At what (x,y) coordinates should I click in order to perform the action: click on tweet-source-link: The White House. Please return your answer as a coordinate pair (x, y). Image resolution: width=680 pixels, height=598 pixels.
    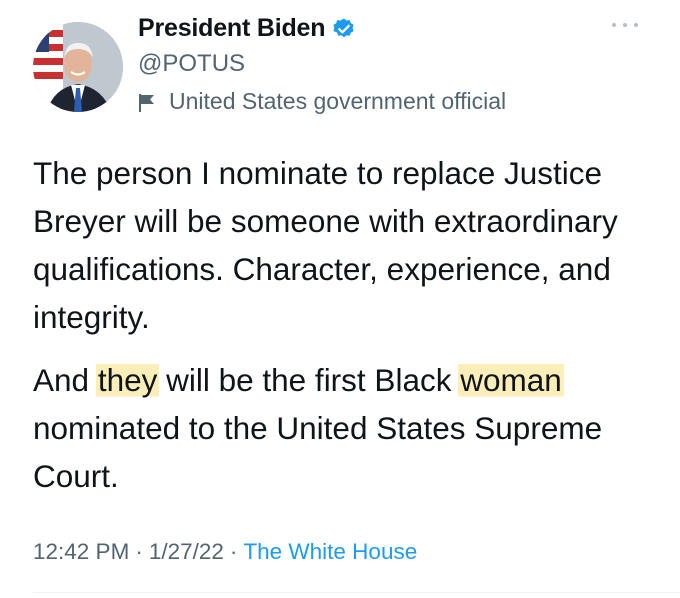
    Looking at the image, I should click on (330, 552).